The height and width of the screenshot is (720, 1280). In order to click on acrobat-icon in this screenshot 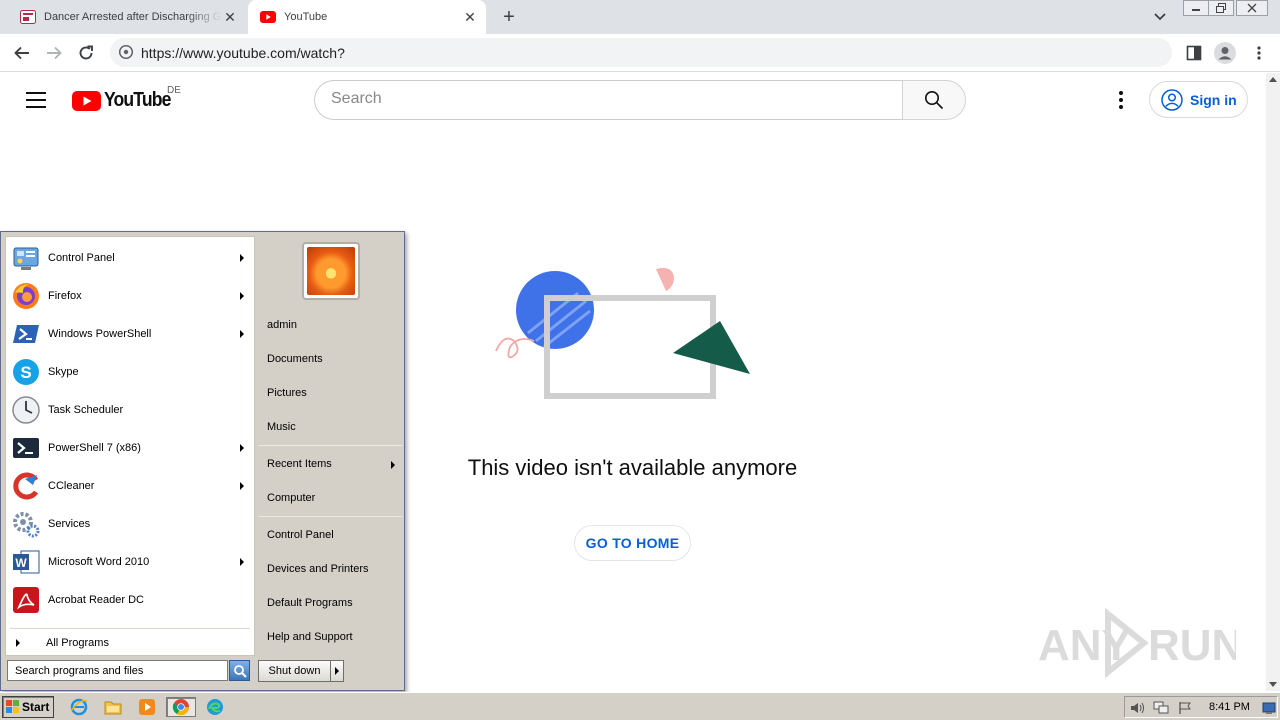, I will do `click(26, 600)`.